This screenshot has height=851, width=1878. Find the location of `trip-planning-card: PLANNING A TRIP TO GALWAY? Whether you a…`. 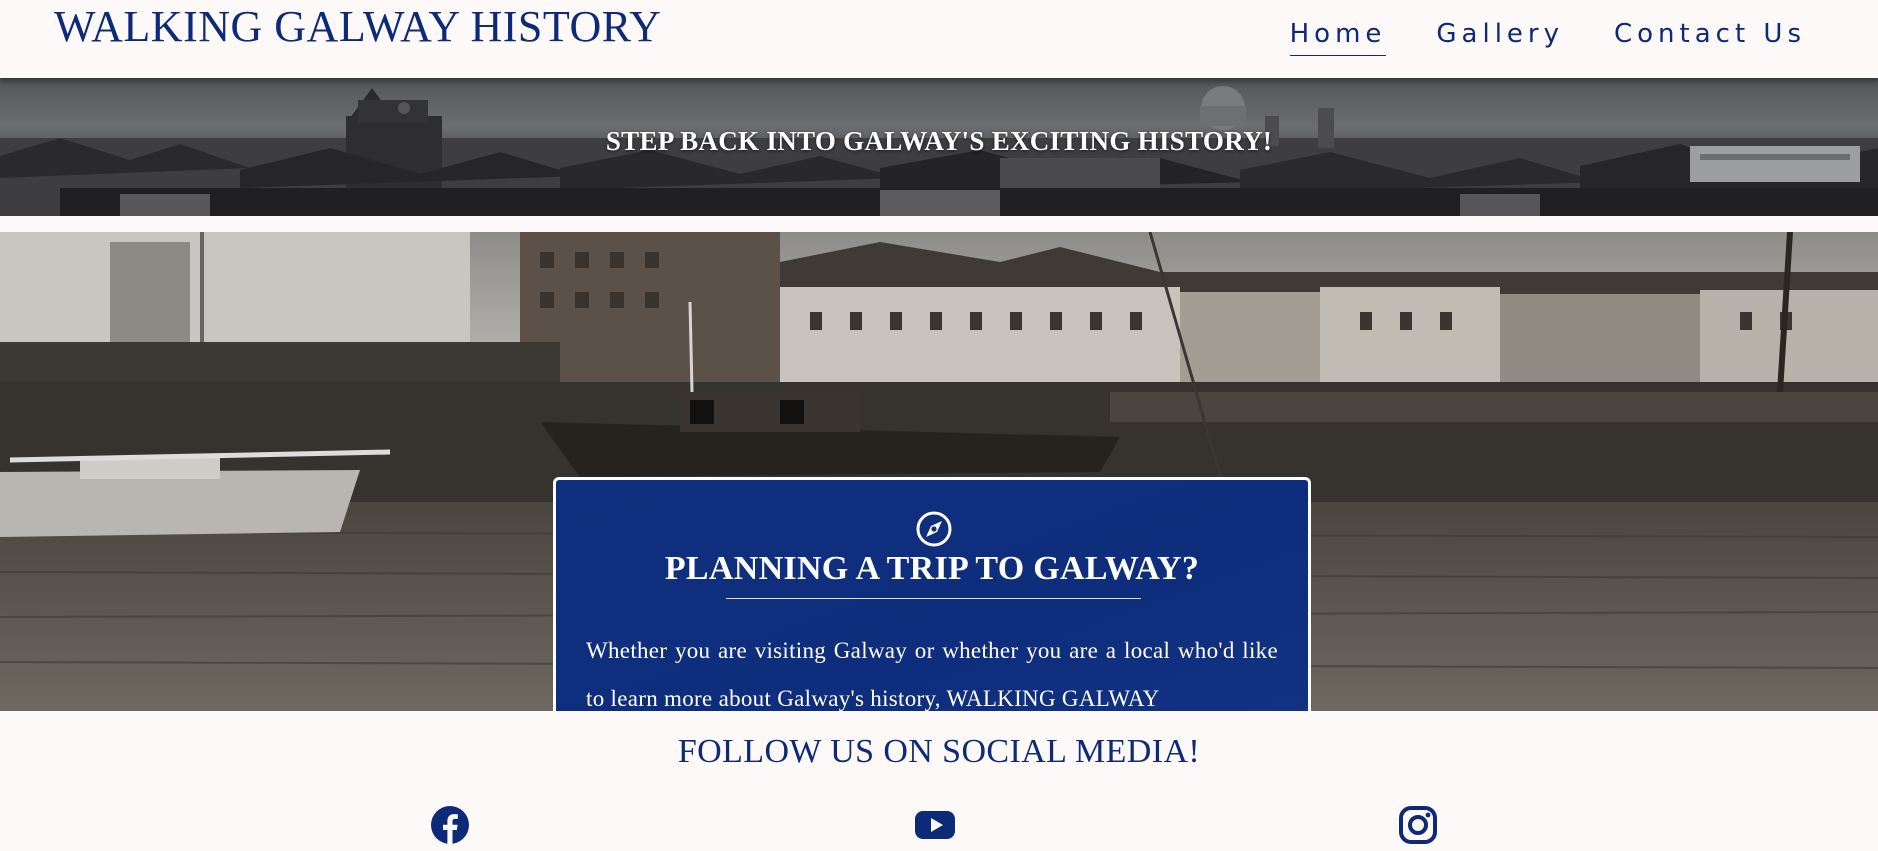

trip-planning-card: PLANNING A TRIP TO GALWAY? Whether you a… is located at coordinates (932, 594).